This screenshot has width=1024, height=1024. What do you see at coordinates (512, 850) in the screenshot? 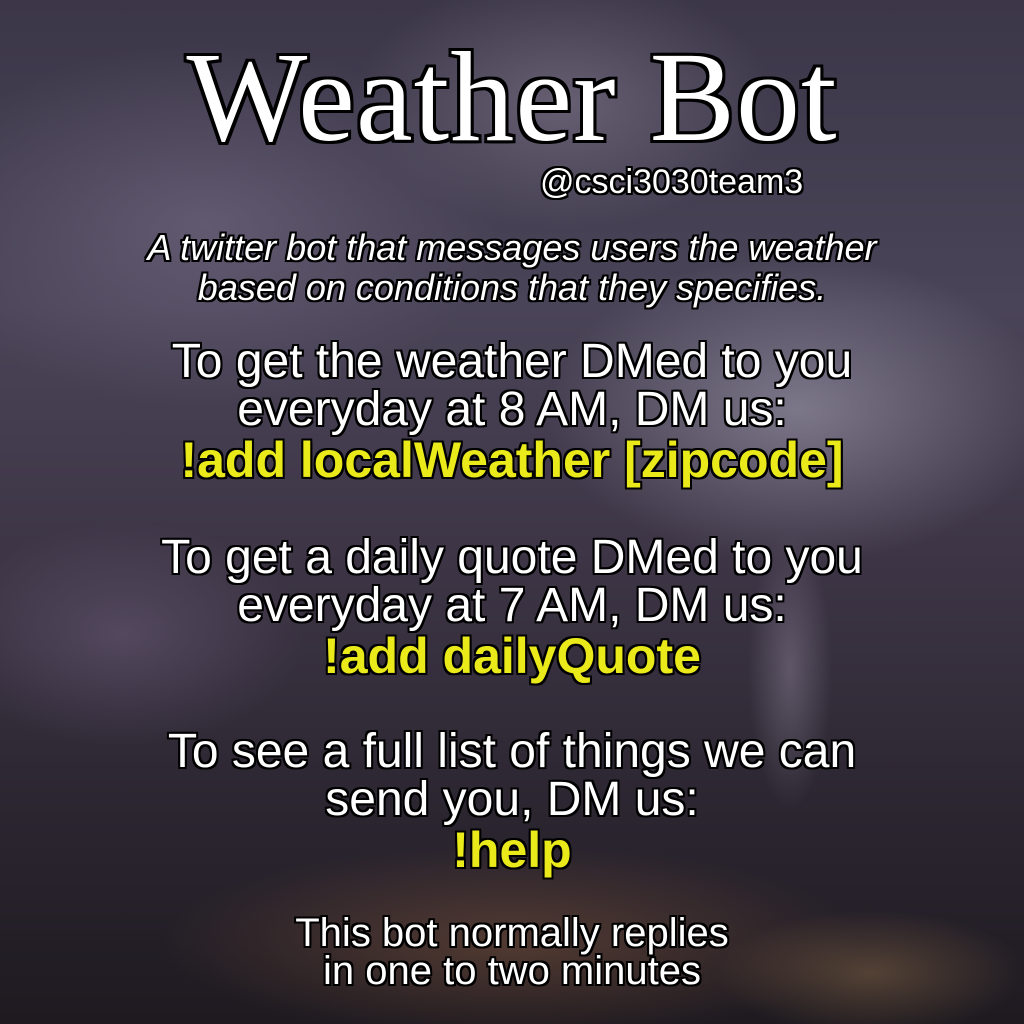
I see `command-help: !help` at bounding box center [512, 850].